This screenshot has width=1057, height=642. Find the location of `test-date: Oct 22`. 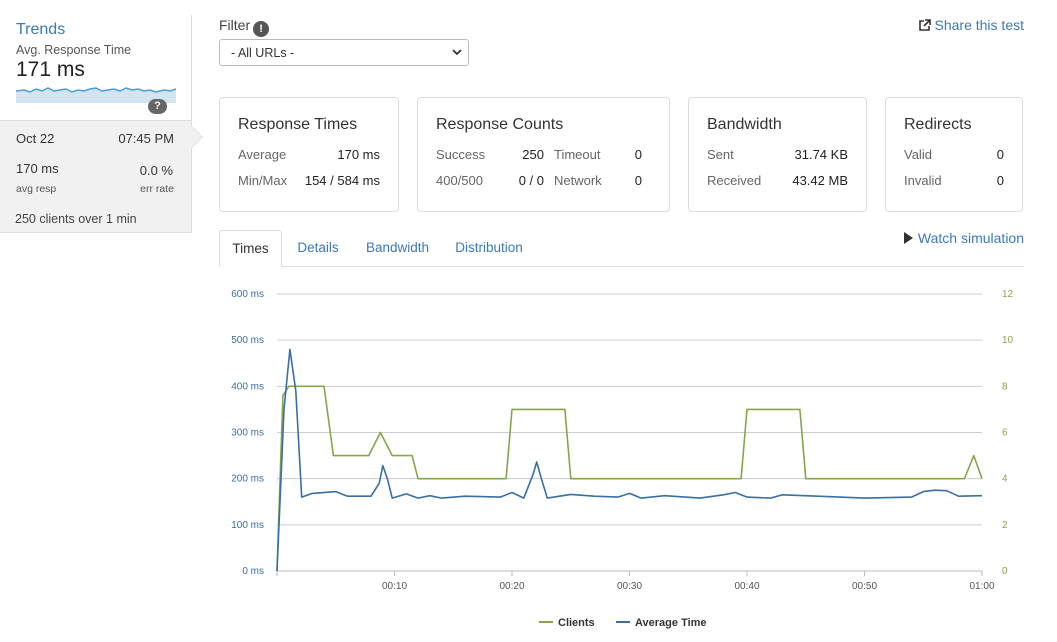

test-date: Oct 22 is located at coordinates (35, 138).